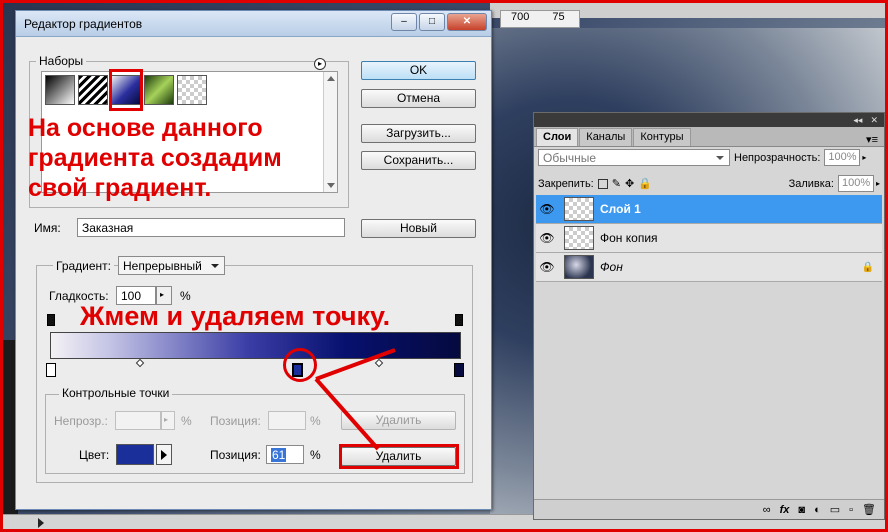 The image size is (888, 532). Describe the element at coordinates (404, 22) in the screenshot. I see `minimize-button: –` at that location.